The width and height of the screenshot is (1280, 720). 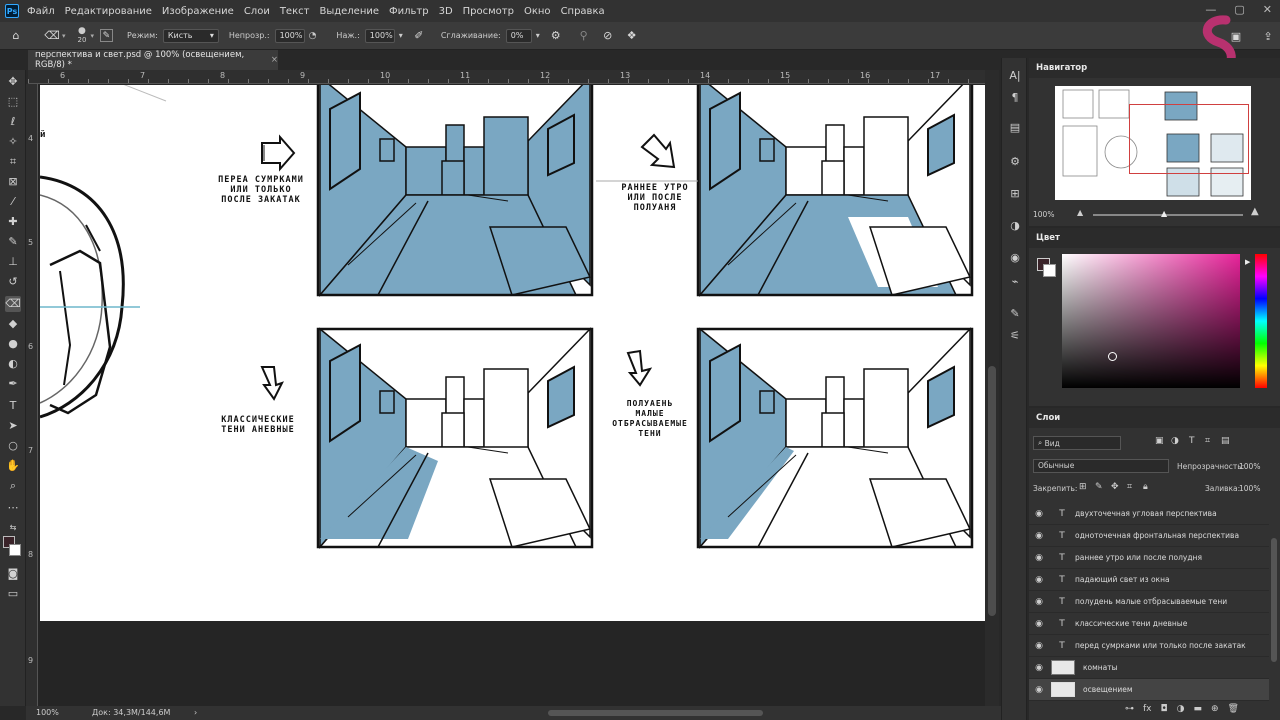 What do you see at coordinates (108, 11) in the screenshot?
I see `menu-edit: Редактирование` at bounding box center [108, 11].